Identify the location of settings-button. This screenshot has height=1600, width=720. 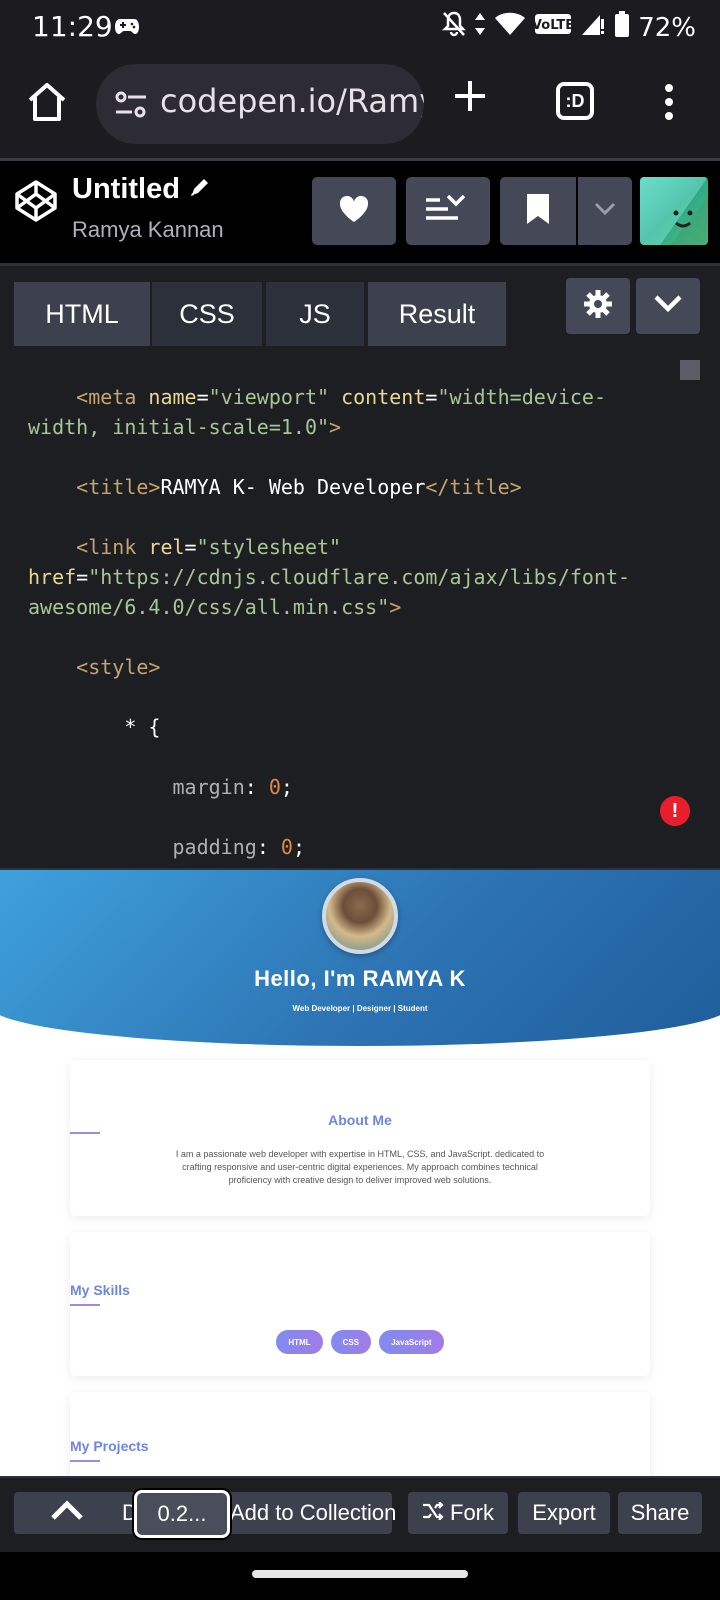
(598, 306).